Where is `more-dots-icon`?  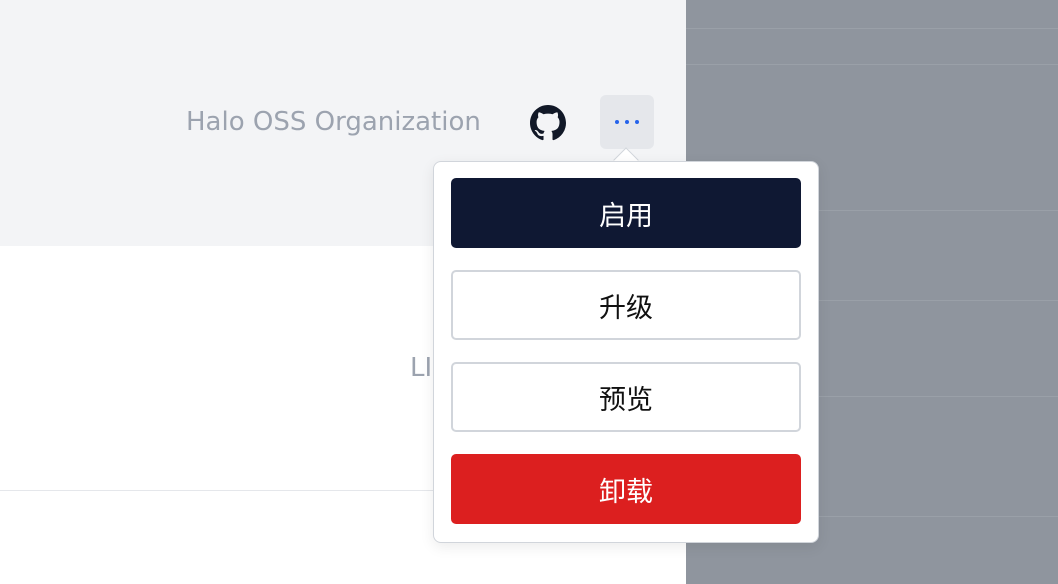
more-dots-icon is located at coordinates (617, 122).